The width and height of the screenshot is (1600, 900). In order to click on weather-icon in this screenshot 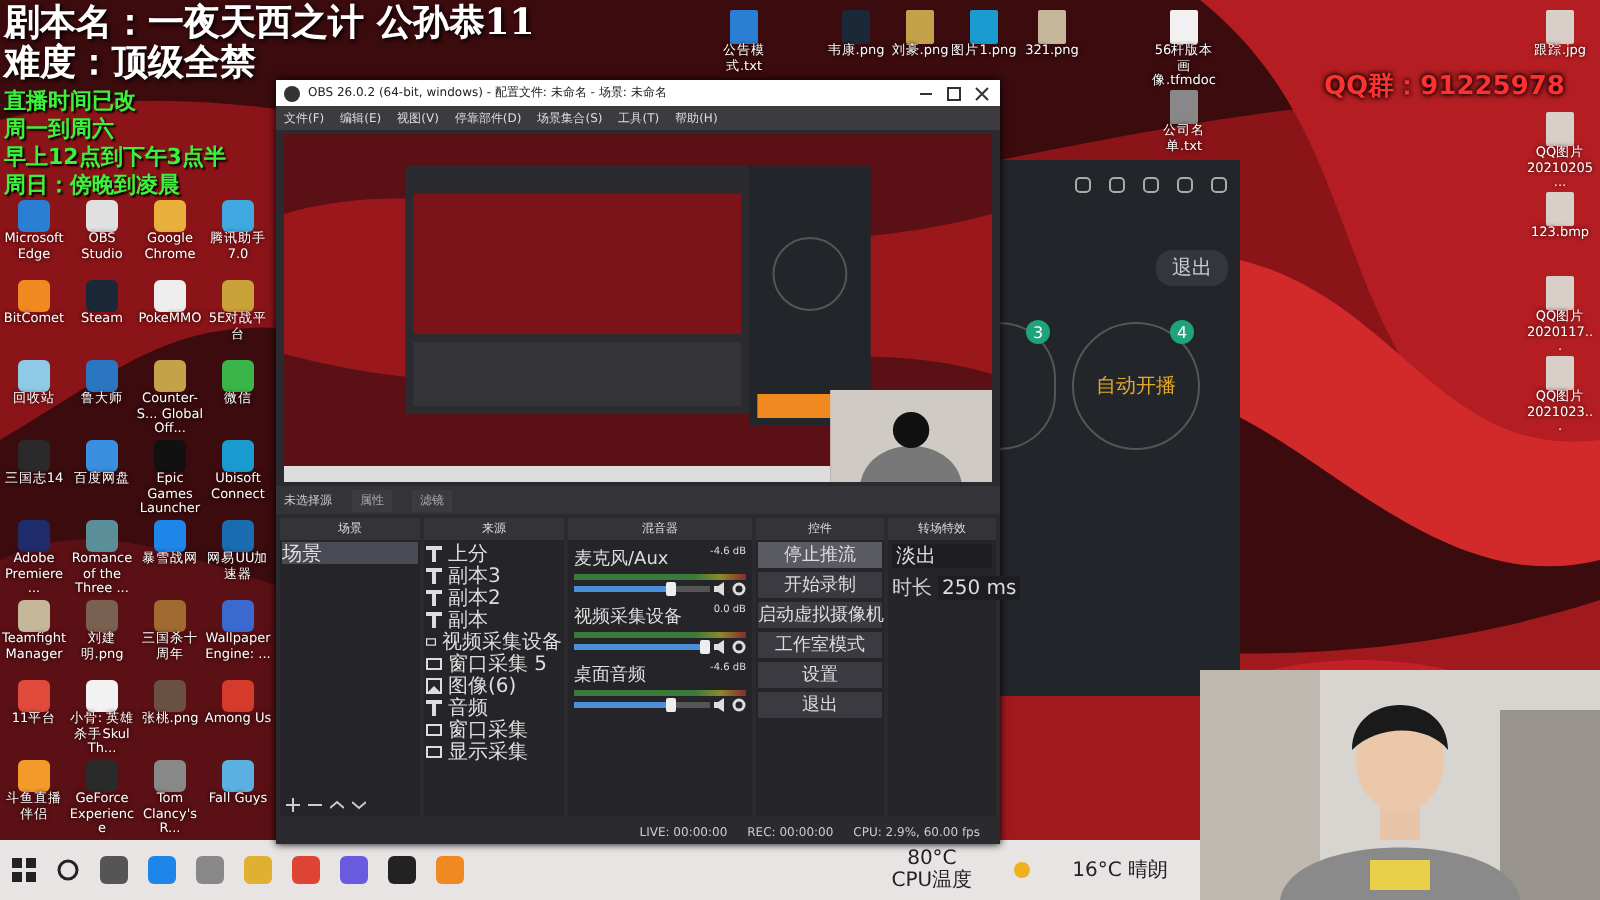, I will do `click(1022, 870)`.